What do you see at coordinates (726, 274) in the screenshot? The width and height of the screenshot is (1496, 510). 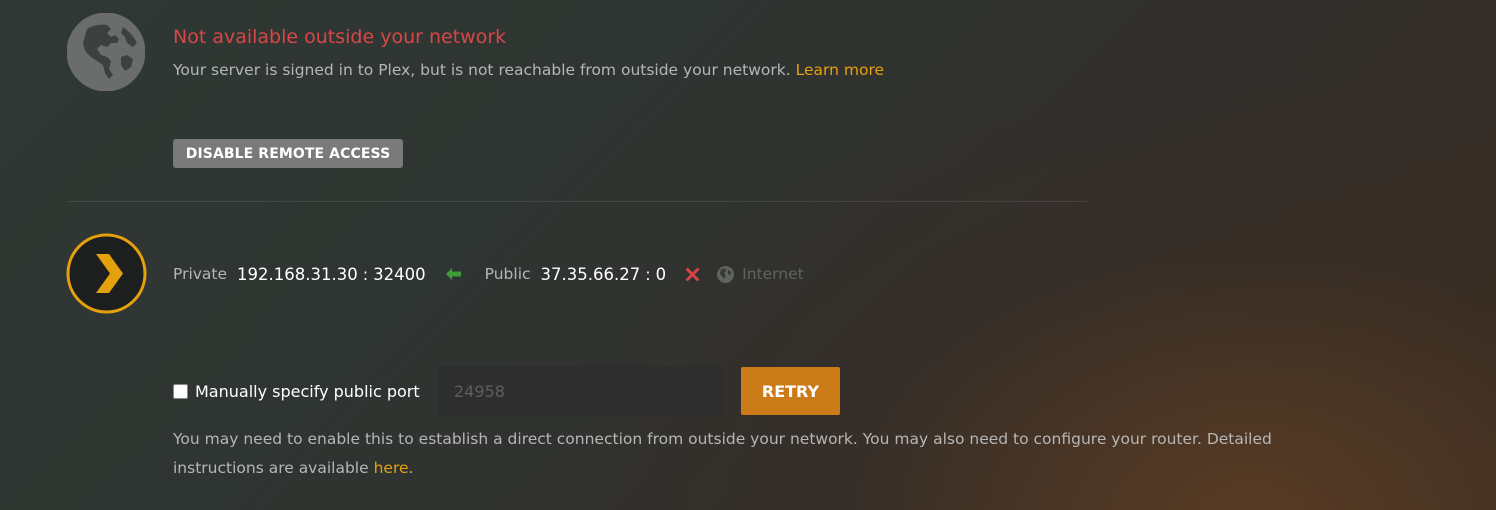 I see `globe-small-icon` at bounding box center [726, 274].